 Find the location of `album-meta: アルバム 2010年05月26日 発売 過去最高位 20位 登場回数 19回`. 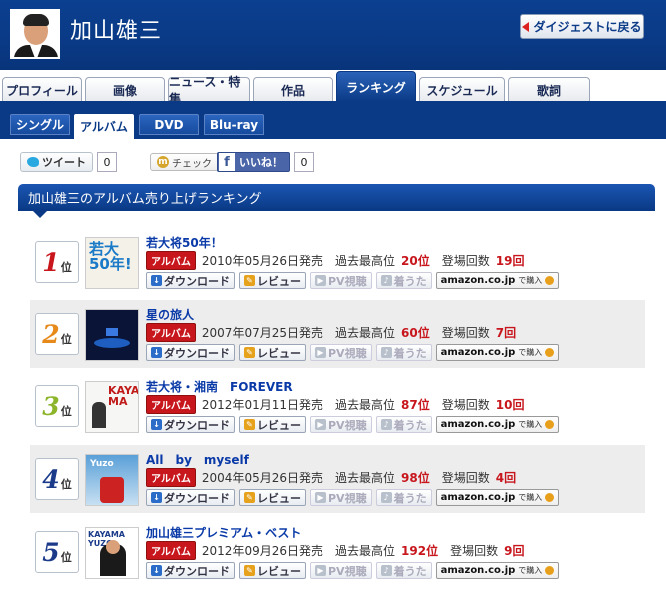

album-meta: アルバム 2010年05月26日 発売 過去最高位 20位 登場回数 19回 is located at coordinates (335, 260).